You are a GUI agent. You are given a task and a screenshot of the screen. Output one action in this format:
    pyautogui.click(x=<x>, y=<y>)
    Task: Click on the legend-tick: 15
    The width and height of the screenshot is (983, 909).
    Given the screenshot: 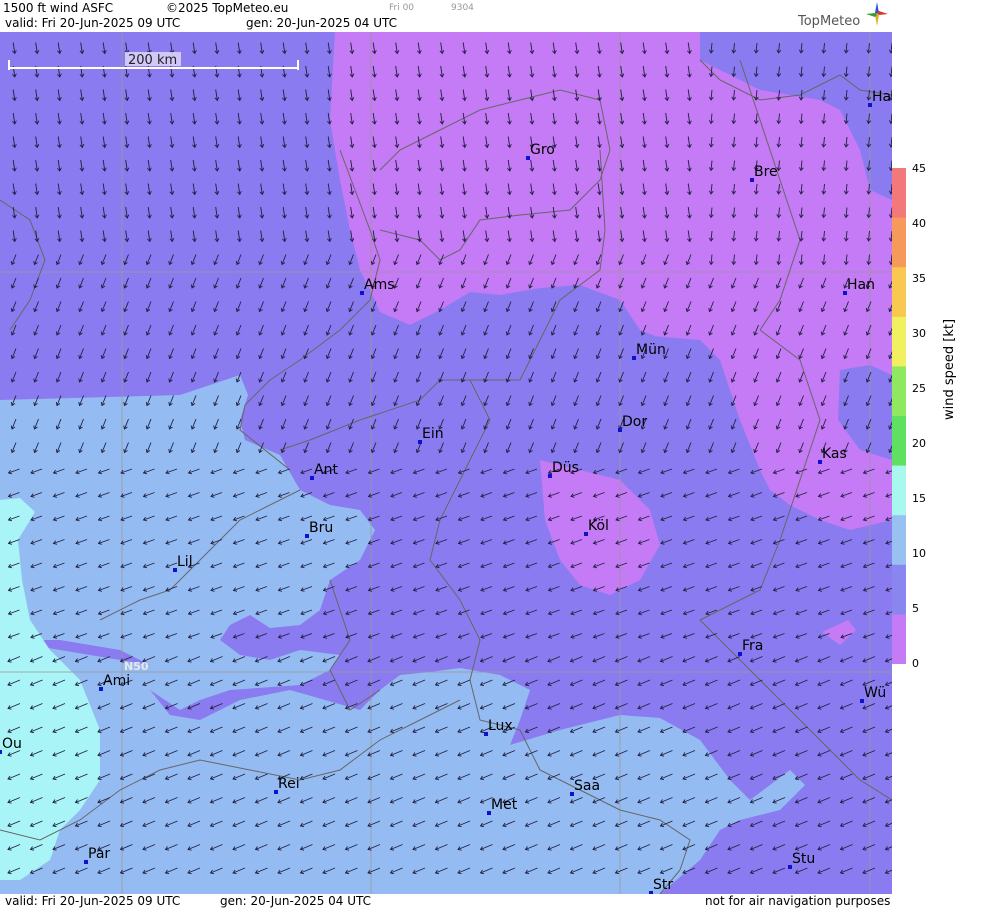 What is the action you would take?
    pyautogui.click(x=919, y=498)
    